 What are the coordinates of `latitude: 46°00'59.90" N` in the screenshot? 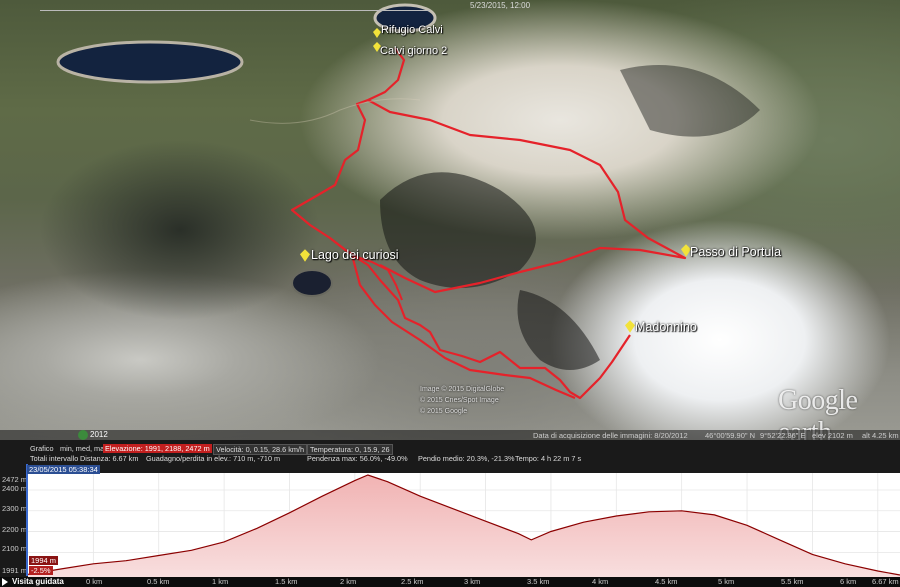 It's located at (730, 435).